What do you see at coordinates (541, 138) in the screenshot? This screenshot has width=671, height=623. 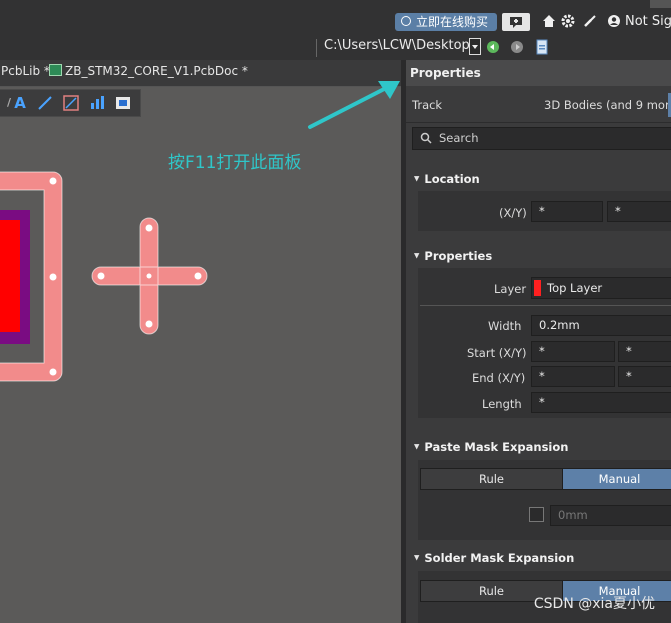 I see `search-box: Search` at bounding box center [541, 138].